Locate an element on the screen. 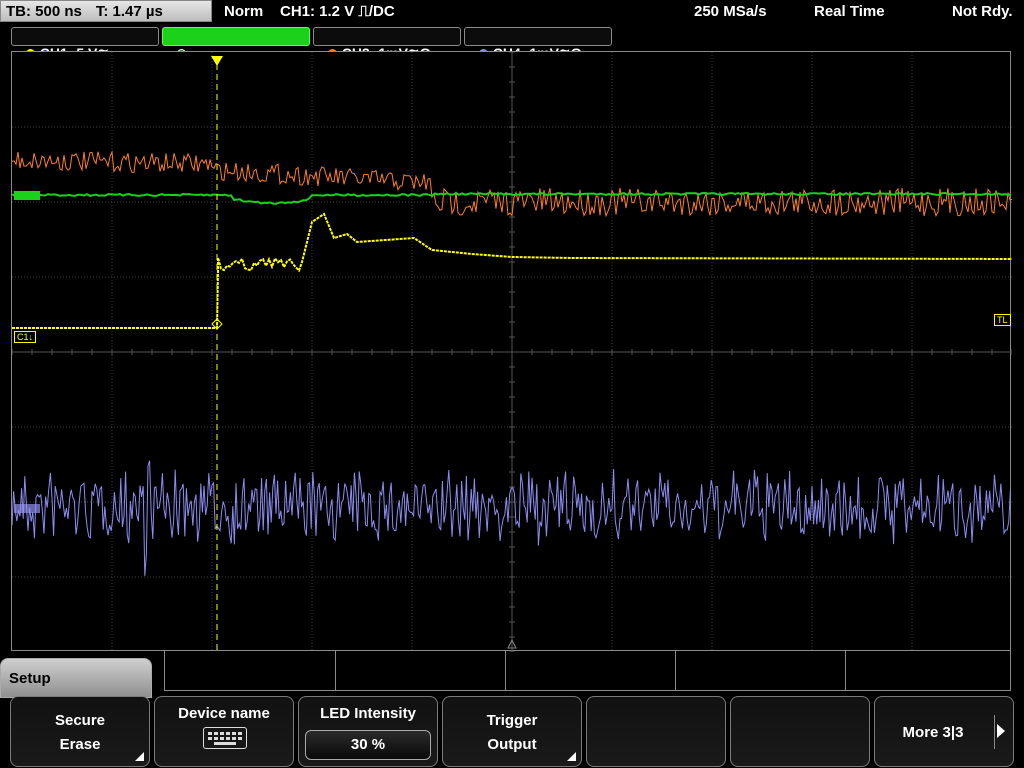 The height and width of the screenshot is (768, 1024). led-intensity-button: LED Intensity 30 % is located at coordinates (368, 731).